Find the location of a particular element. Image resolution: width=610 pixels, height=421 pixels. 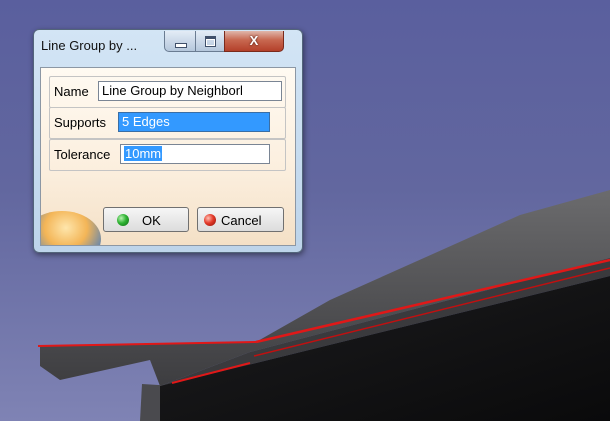

cancel-button: Cancel is located at coordinates (240, 219).